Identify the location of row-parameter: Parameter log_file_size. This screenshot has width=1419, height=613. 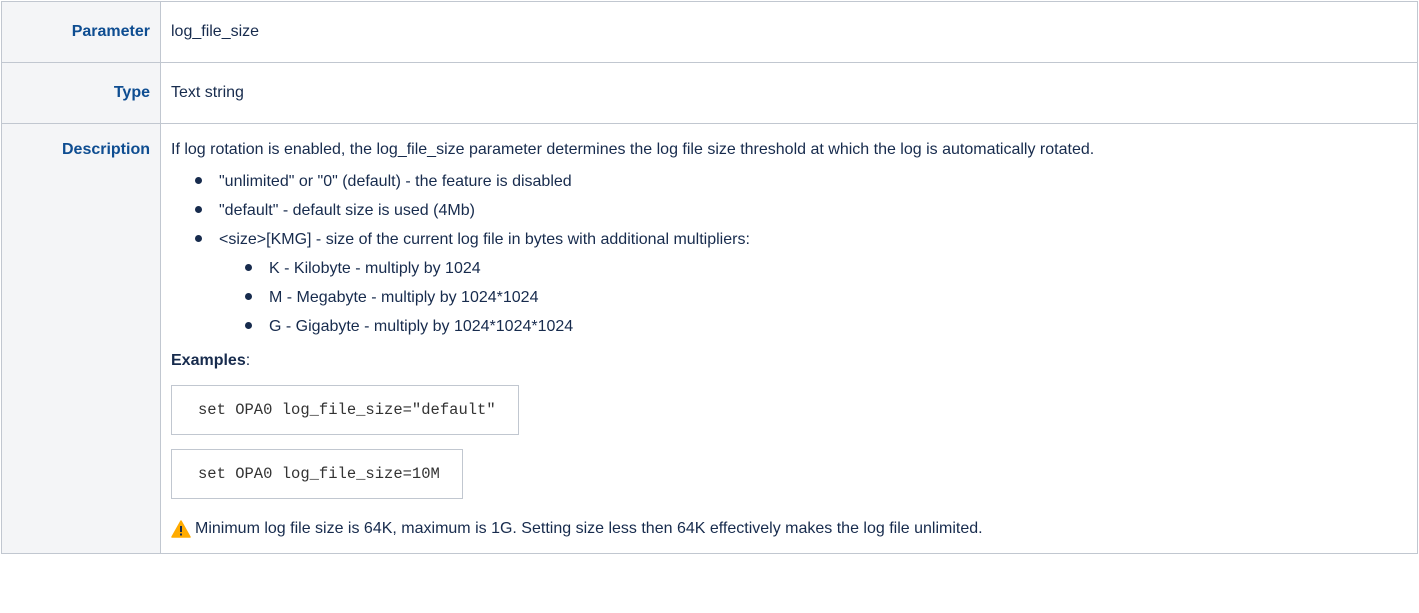
(709, 32).